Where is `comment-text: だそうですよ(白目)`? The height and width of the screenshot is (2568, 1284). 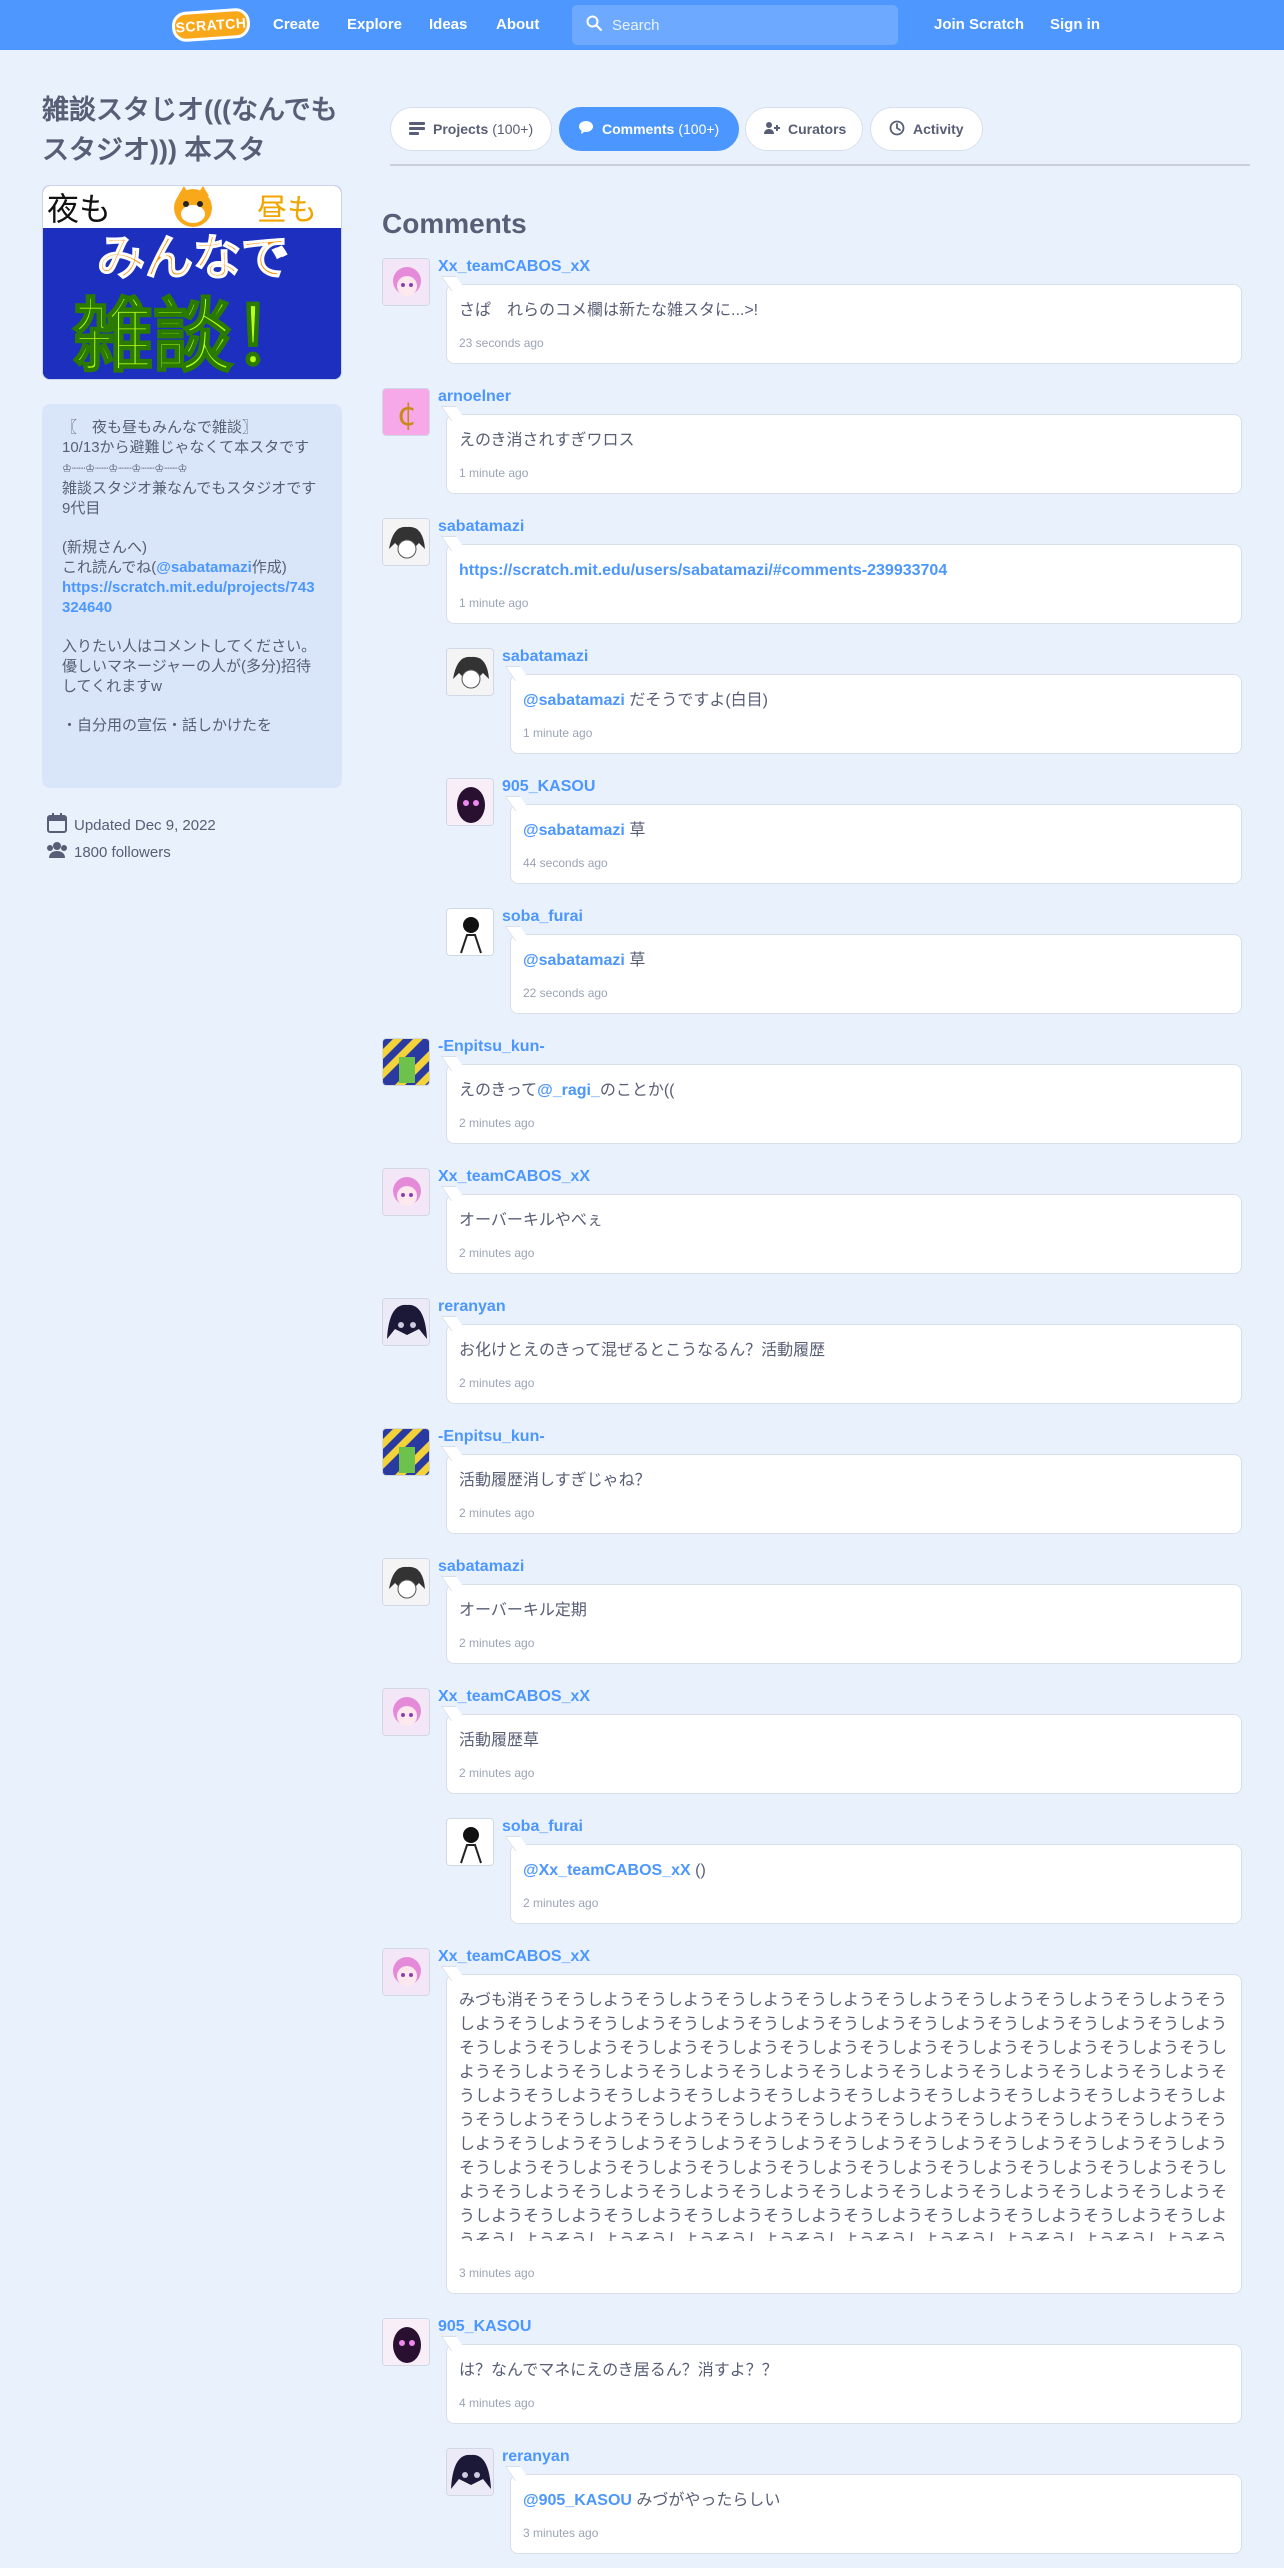 comment-text: だそうですよ(白目) is located at coordinates (696, 700).